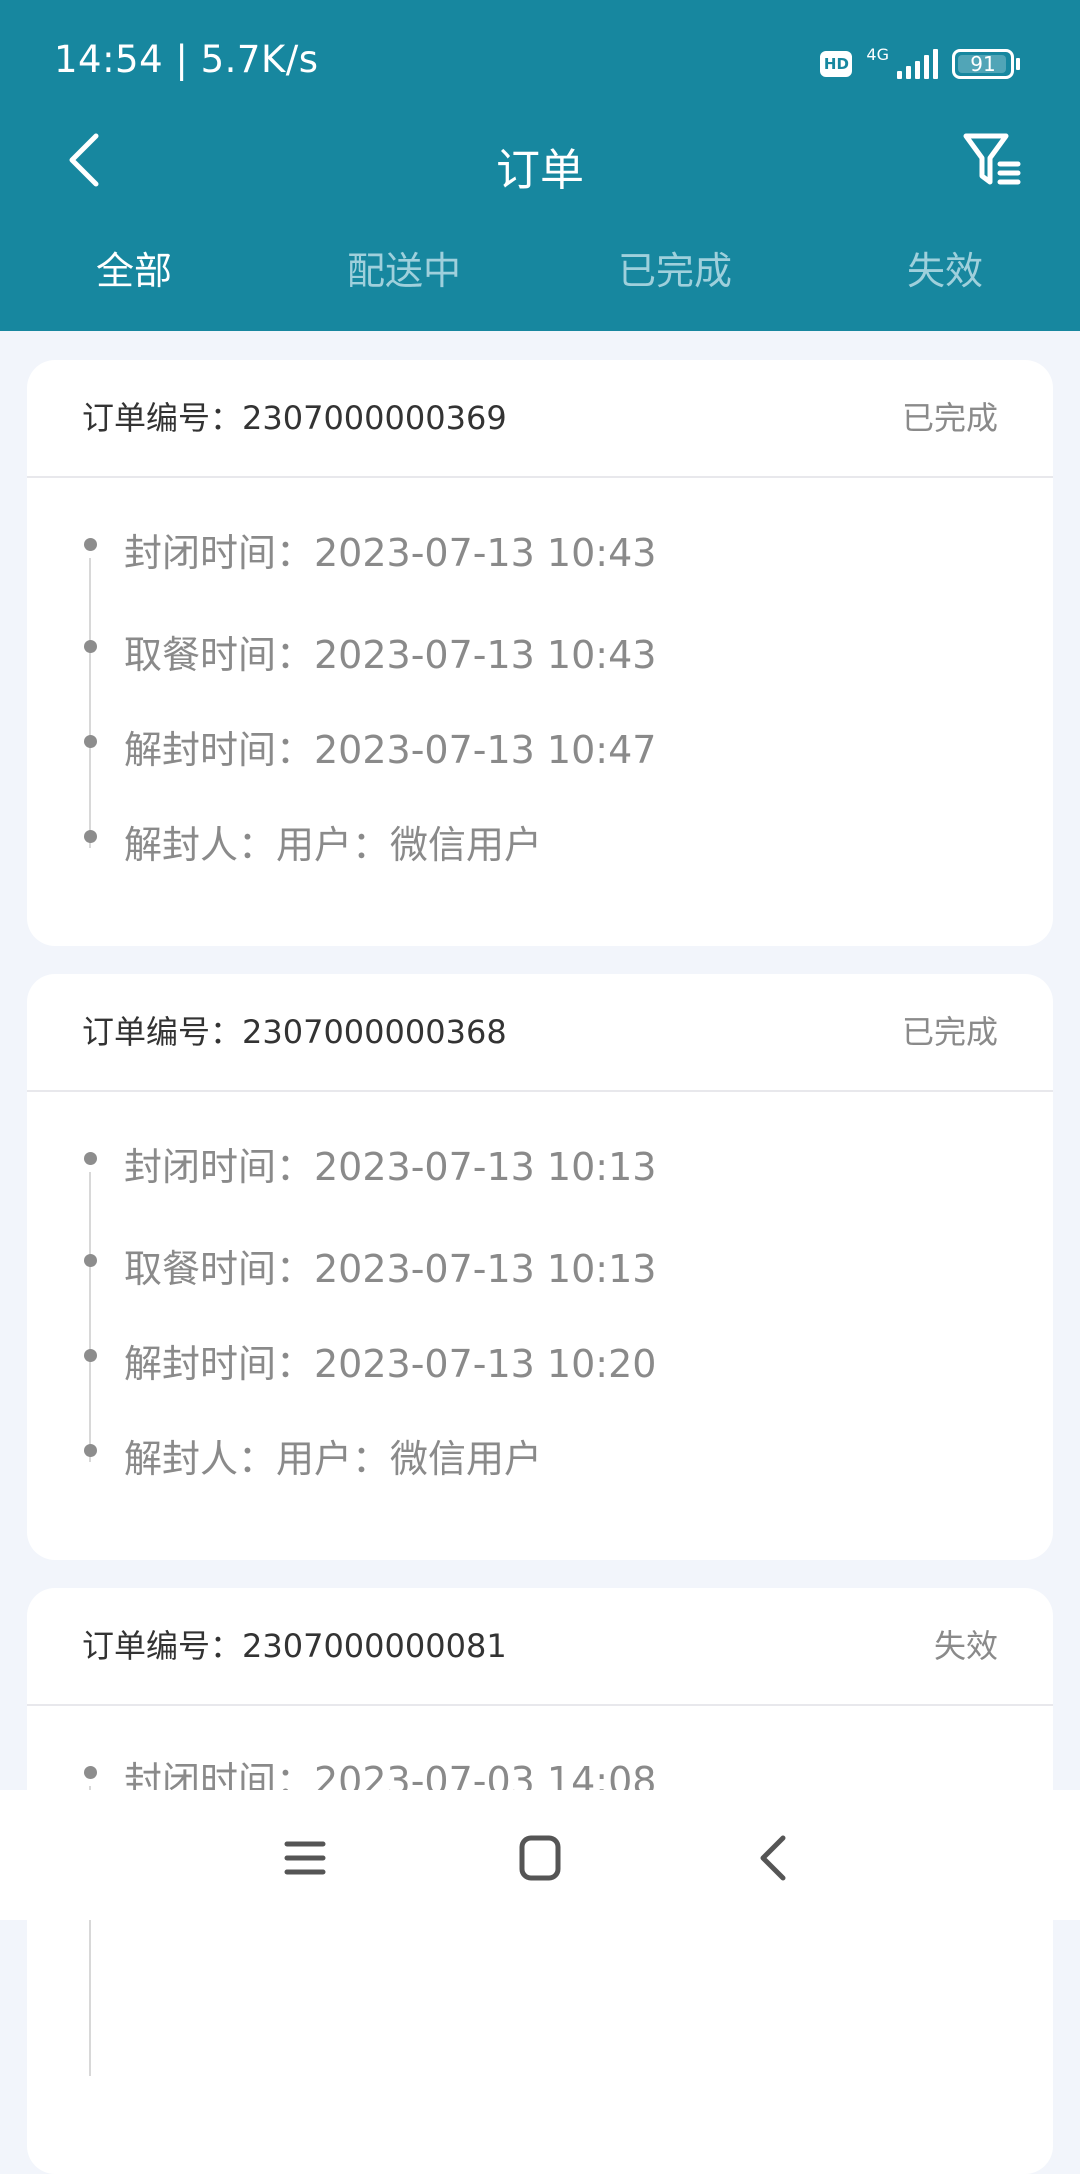  What do you see at coordinates (294, 418) in the screenshot?
I see `order-number: 订单编号：2307000000369` at bounding box center [294, 418].